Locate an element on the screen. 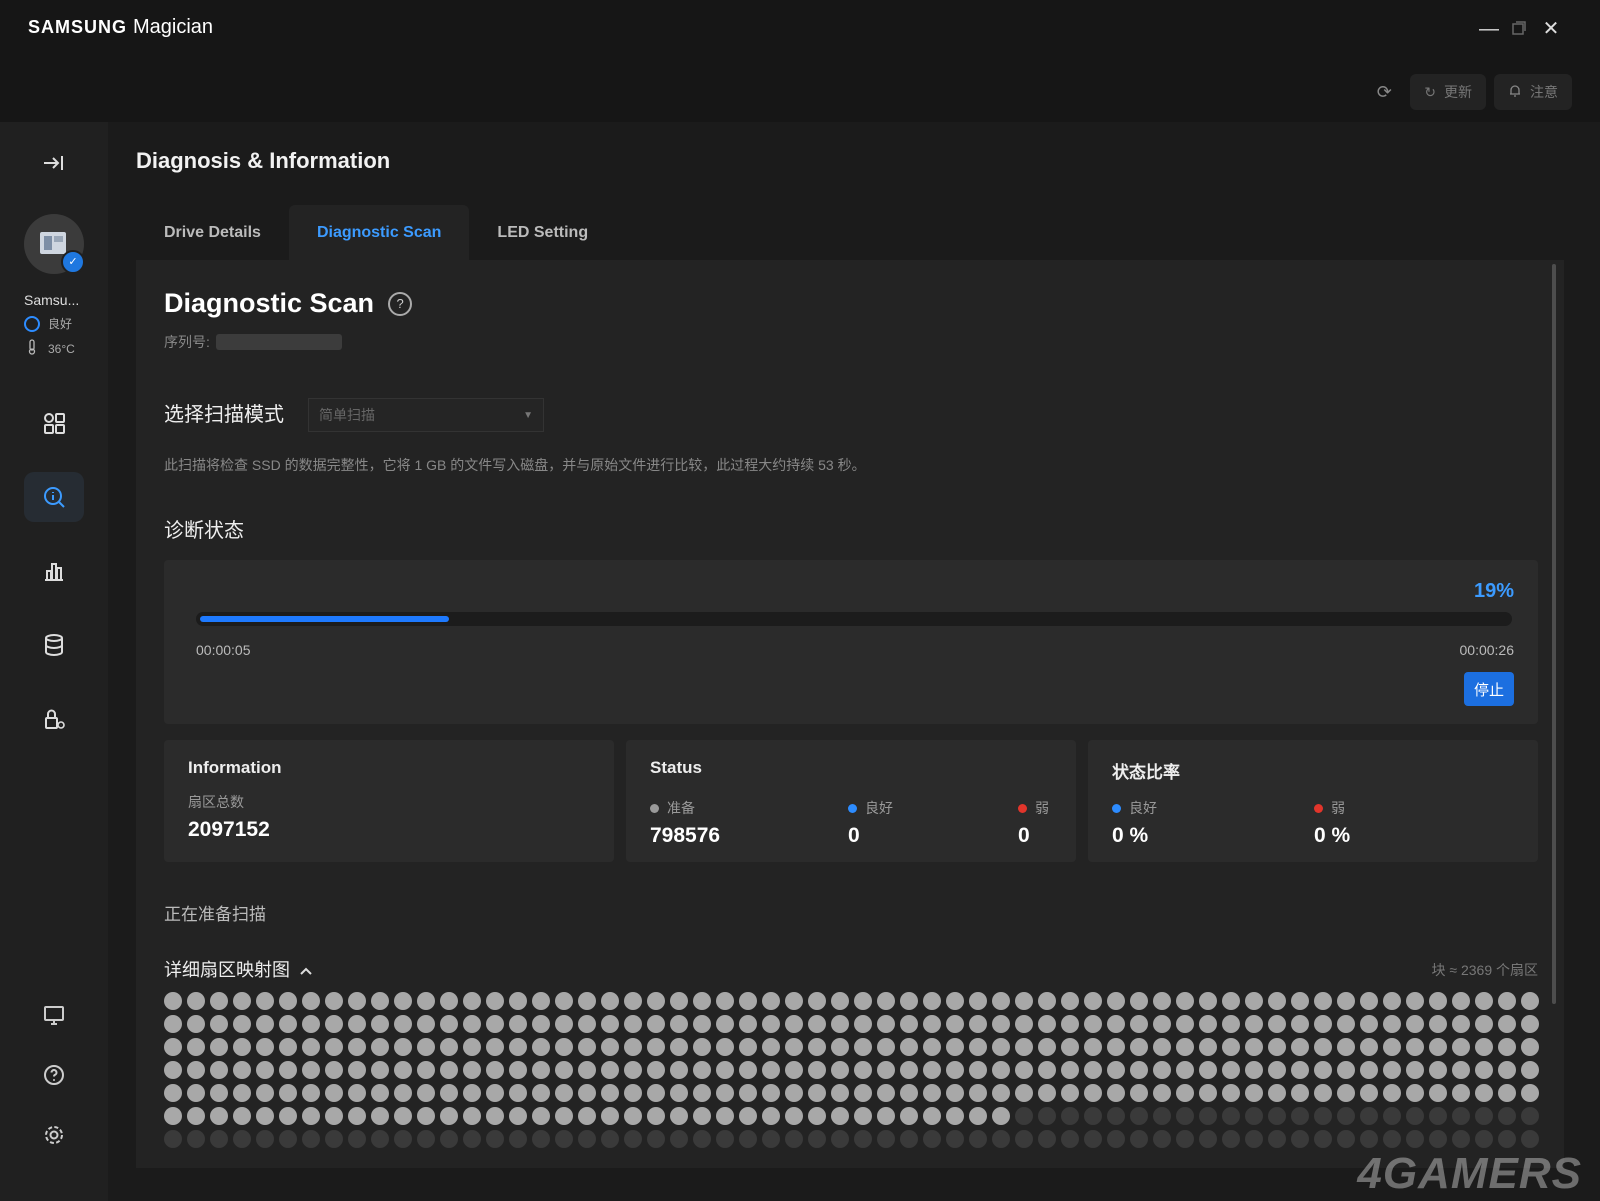 The height and width of the screenshot is (1201, 1600). question-icon: ? is located at coordinates (400, 303).